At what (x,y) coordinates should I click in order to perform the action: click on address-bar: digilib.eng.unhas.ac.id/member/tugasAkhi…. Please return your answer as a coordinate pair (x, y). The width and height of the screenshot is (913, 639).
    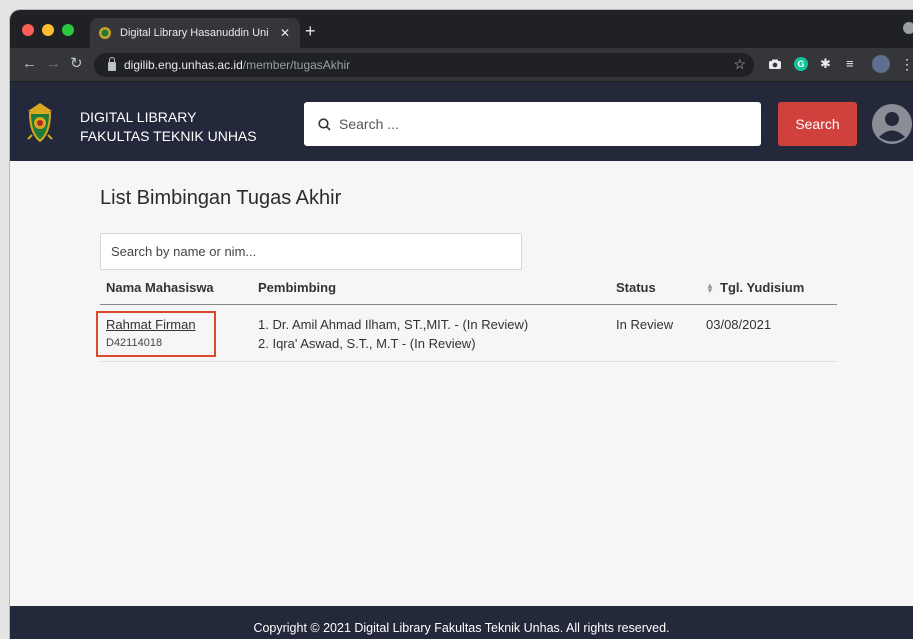
    Looking at the image, I should click on (424, 65).